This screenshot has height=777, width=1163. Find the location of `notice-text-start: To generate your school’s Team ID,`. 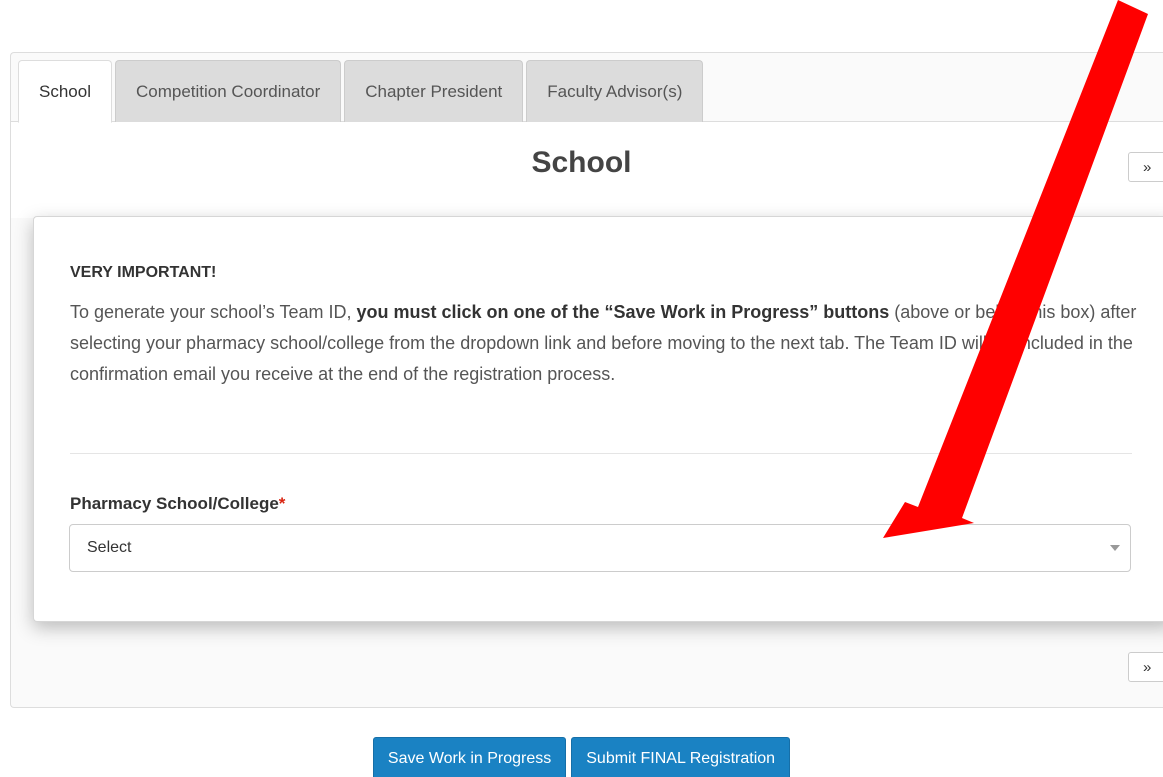

notice-text-start: To generate your school’s Team ID, is located at coordinates (213, 312).